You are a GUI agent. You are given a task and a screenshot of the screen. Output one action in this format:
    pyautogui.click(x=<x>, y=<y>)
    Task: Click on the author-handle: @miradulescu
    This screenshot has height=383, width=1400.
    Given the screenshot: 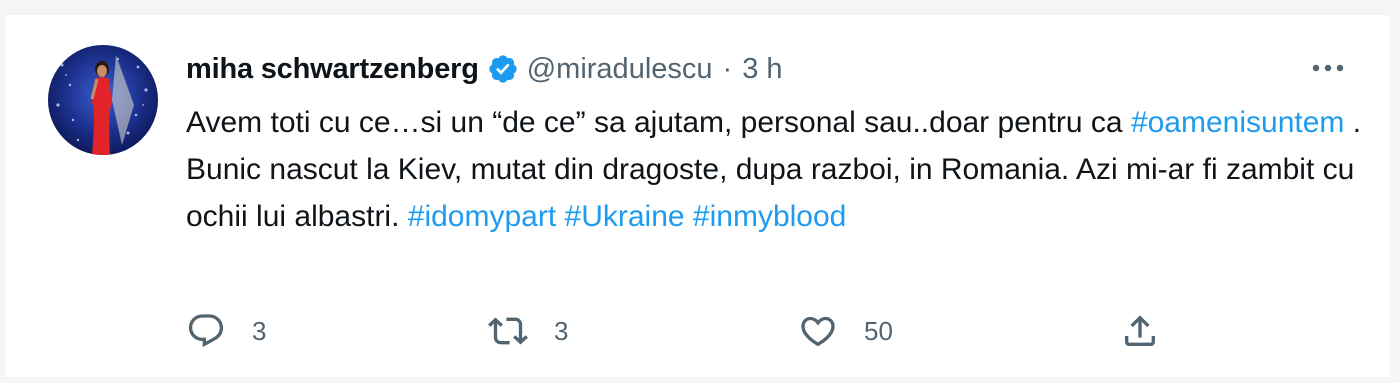 What is the action you would take?
    pyautogui.click(x=620, y=69)
    